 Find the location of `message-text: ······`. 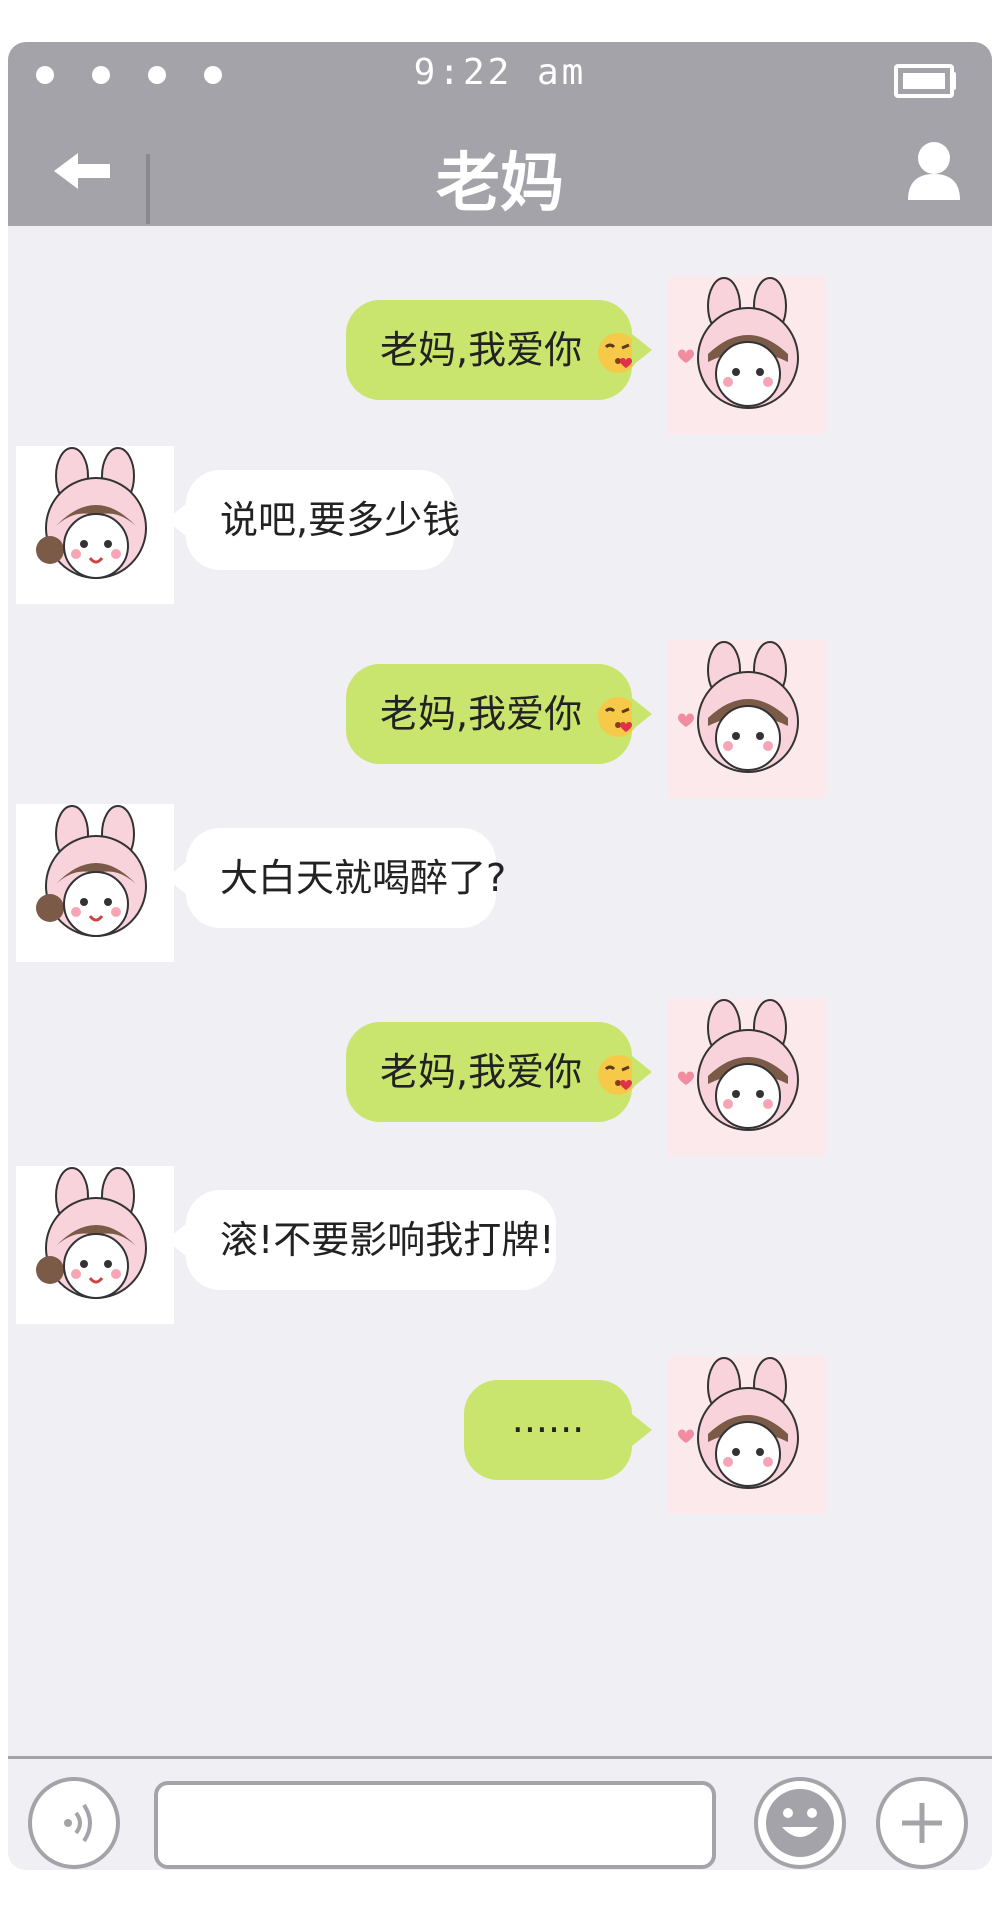

message-text: ······ is located at coordinates (548, 1430).